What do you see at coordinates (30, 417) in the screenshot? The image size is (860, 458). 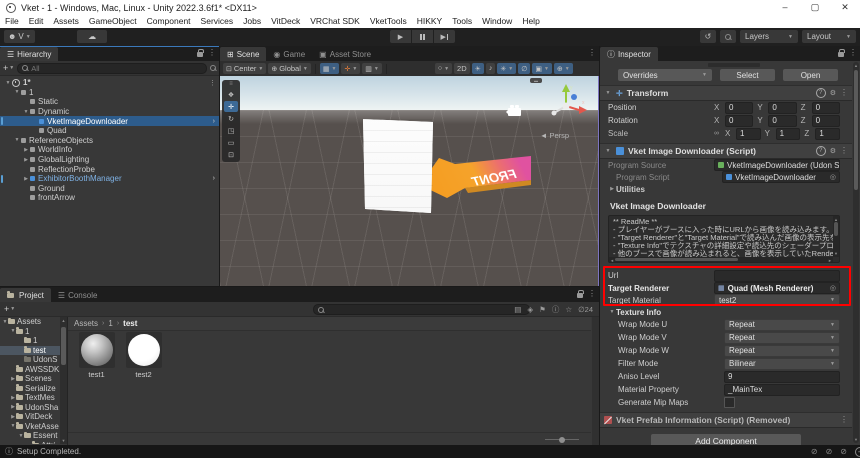 I see `project-tree-item-vitdeck: ▶ VitDeck` at bounding box center [30, 417].